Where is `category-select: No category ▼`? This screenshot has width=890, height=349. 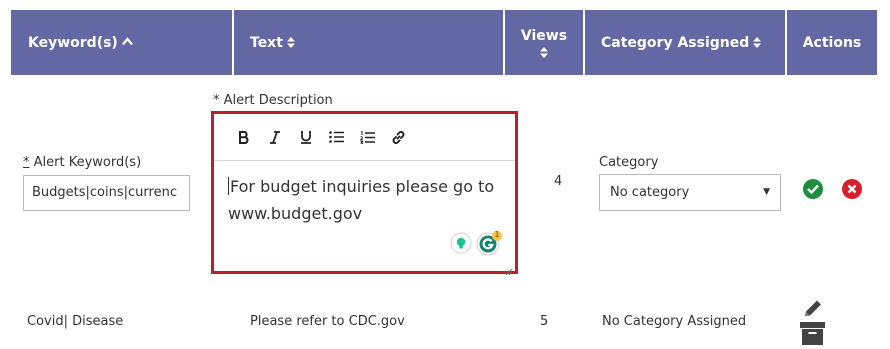
category-select: No category ▼ is located at coordinates (690, 192).